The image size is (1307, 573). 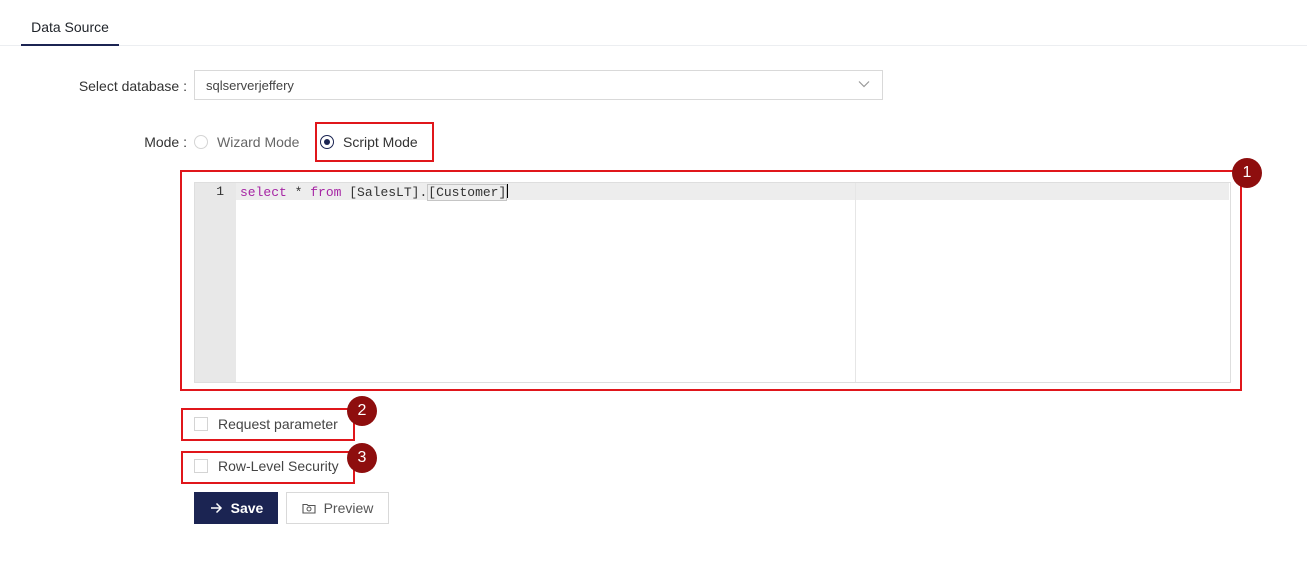 I want to click on save-button: Save, so click(x=236, y=508).